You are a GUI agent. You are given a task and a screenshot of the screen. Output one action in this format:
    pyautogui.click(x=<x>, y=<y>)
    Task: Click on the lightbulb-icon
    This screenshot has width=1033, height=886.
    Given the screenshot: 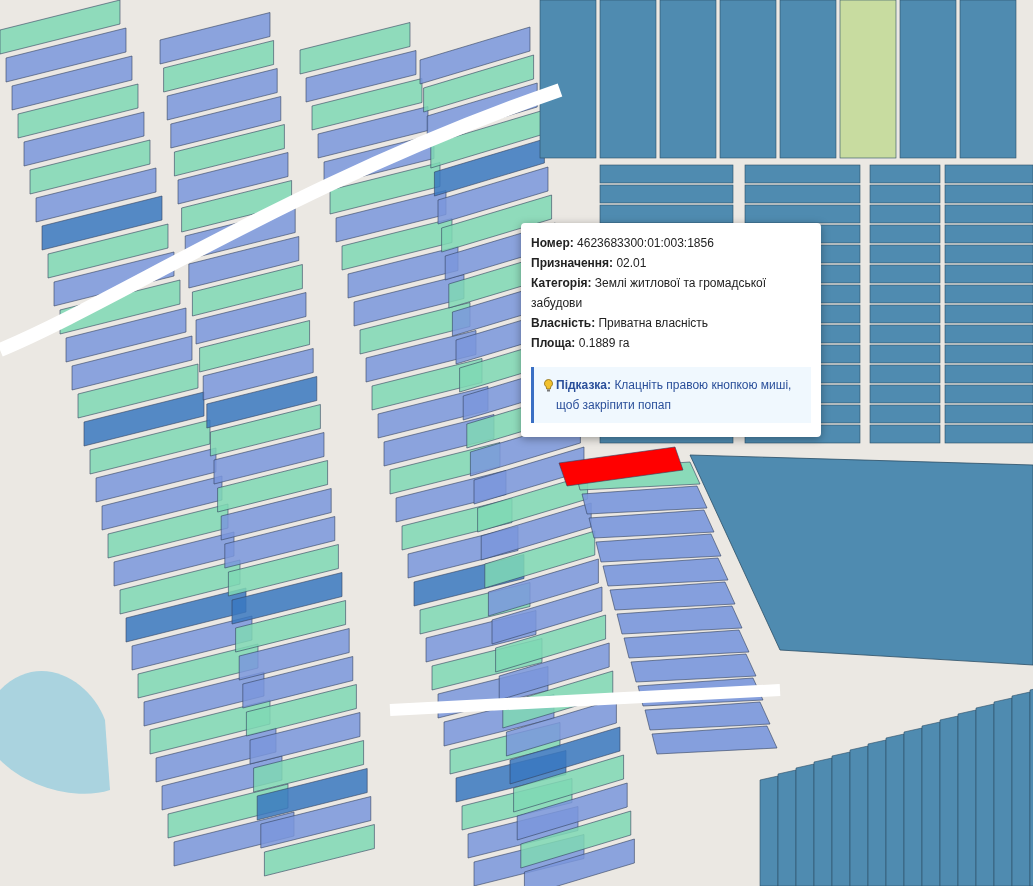 What is the action you would take?
    pyautogui.click(x=548, y=385)
    